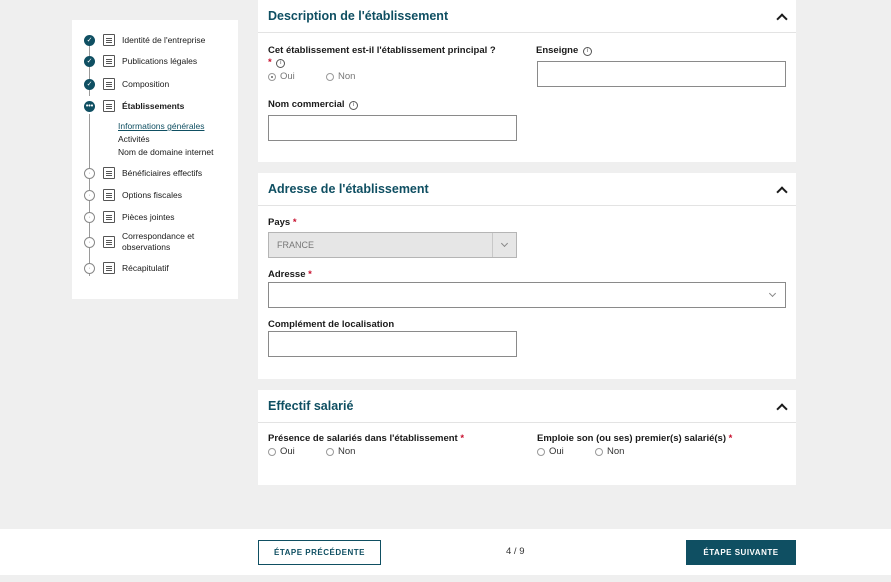 This screenshot has height=582, width=891. I want to click on principal-required: * i, so click(277, 62).